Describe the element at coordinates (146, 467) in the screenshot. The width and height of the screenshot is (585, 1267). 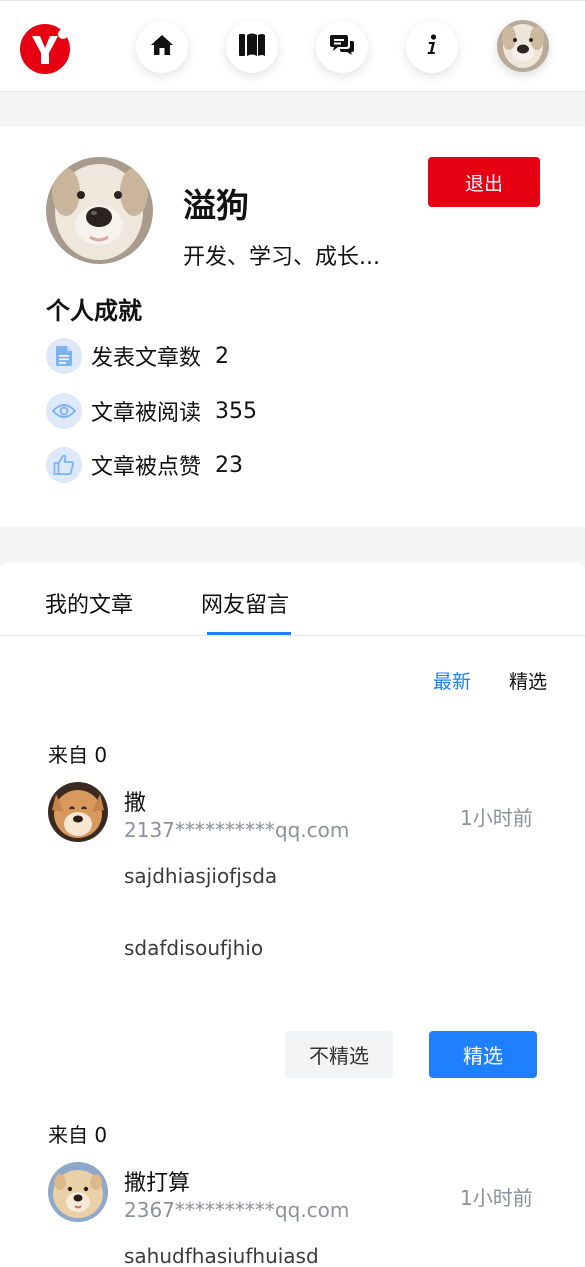
I see `stat-label: 文章被点赞` at that location.